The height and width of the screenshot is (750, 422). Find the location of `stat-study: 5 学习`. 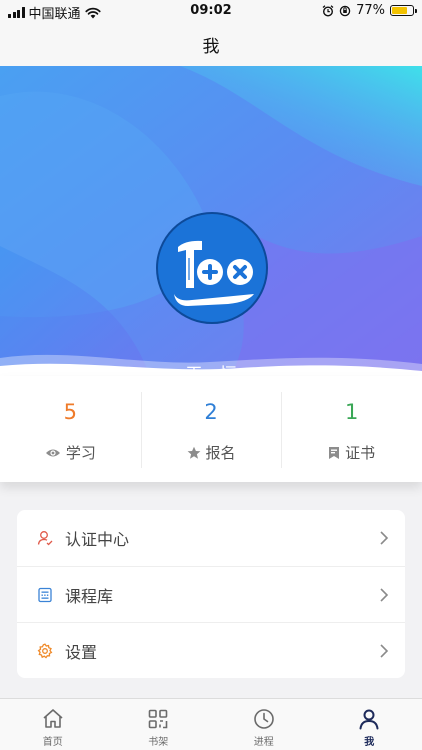

stat-study: 5 学习 is located at coordinates (70, 429).